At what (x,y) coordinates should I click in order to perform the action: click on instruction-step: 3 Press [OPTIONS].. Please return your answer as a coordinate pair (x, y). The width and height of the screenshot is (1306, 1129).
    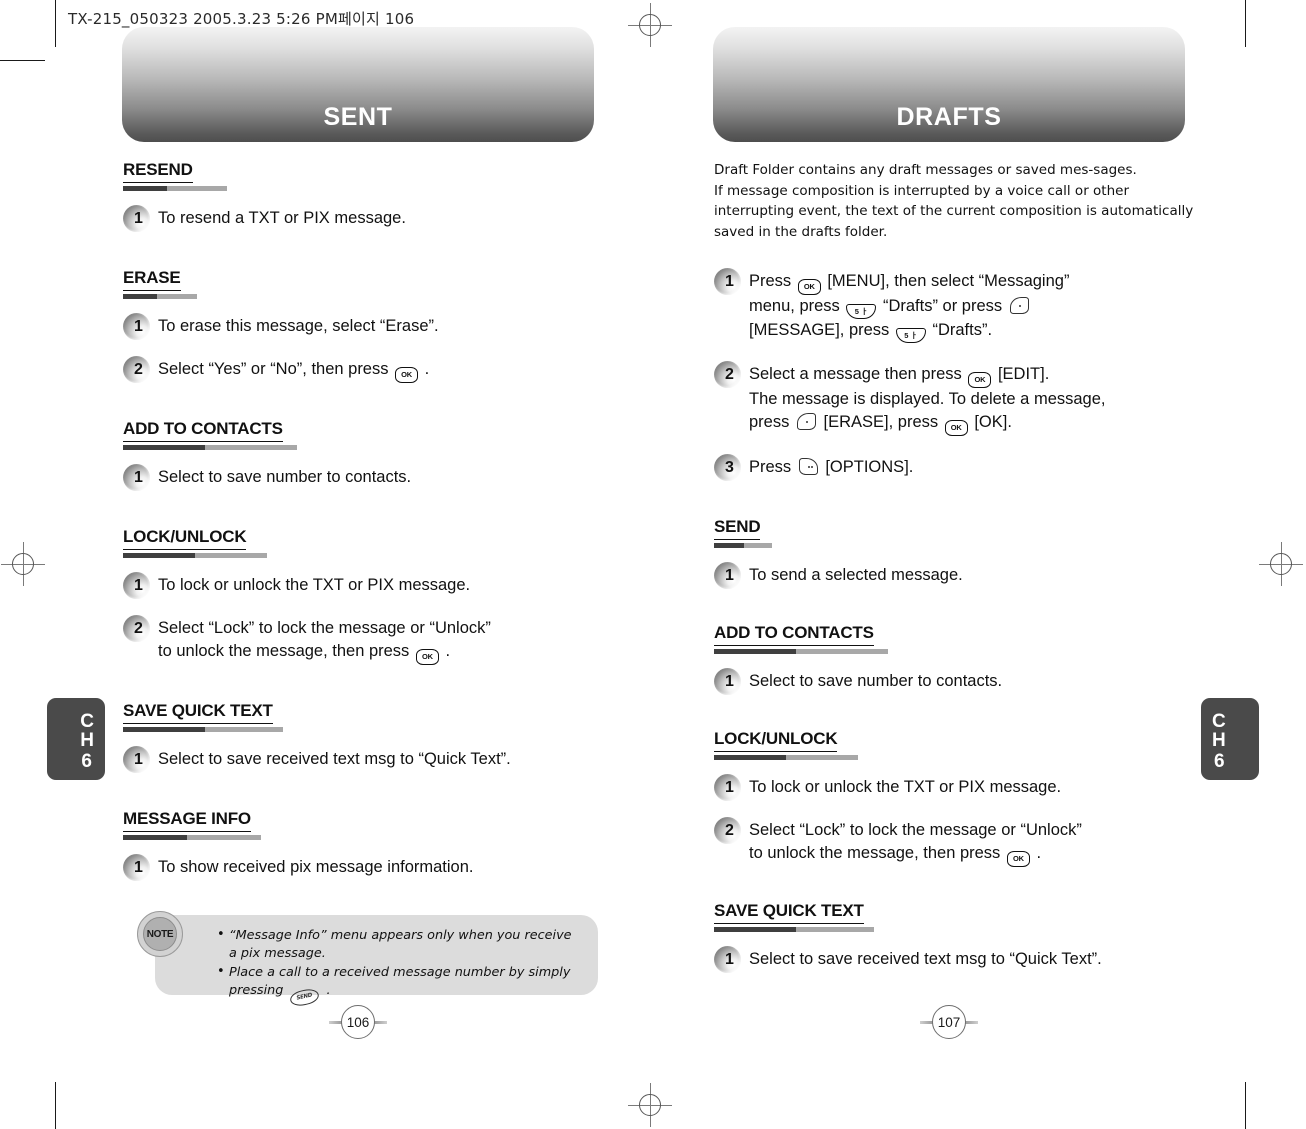
    Looking at the image, I should click on (963, 467).